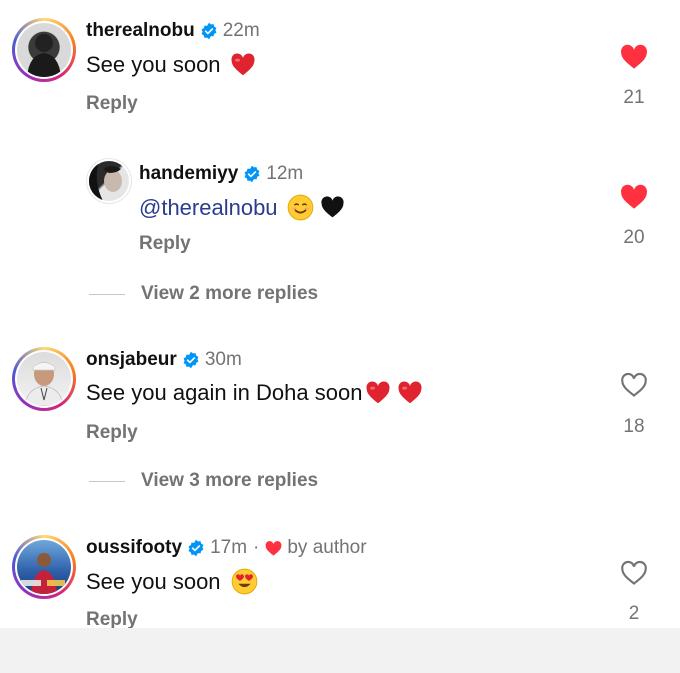 This screenshot has width=680, height=673. I want to click on like-count: 20, so click(634, 237).